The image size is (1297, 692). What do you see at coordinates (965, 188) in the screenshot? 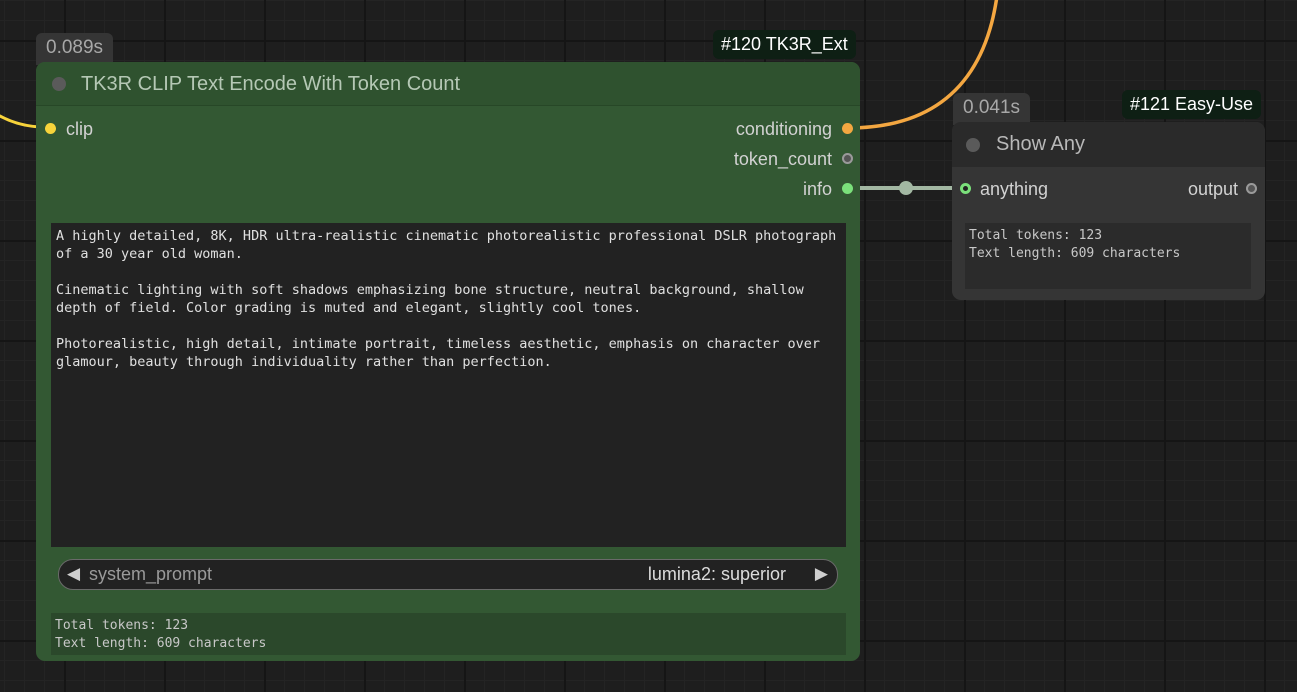
I see `anything-input-dot` at bounding box center [965, 188].